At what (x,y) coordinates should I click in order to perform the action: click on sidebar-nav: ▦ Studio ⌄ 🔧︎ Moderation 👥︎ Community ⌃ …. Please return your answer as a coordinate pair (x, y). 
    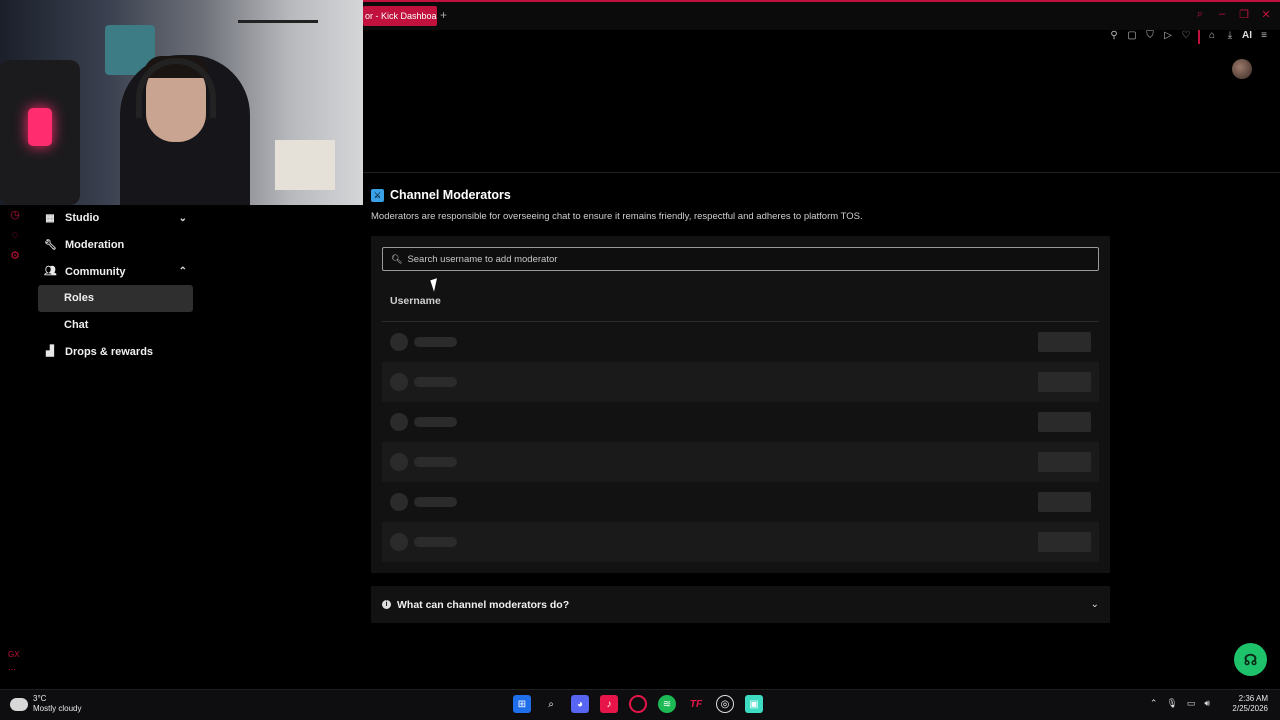
    Looking at the image, I should click on (115, 285).